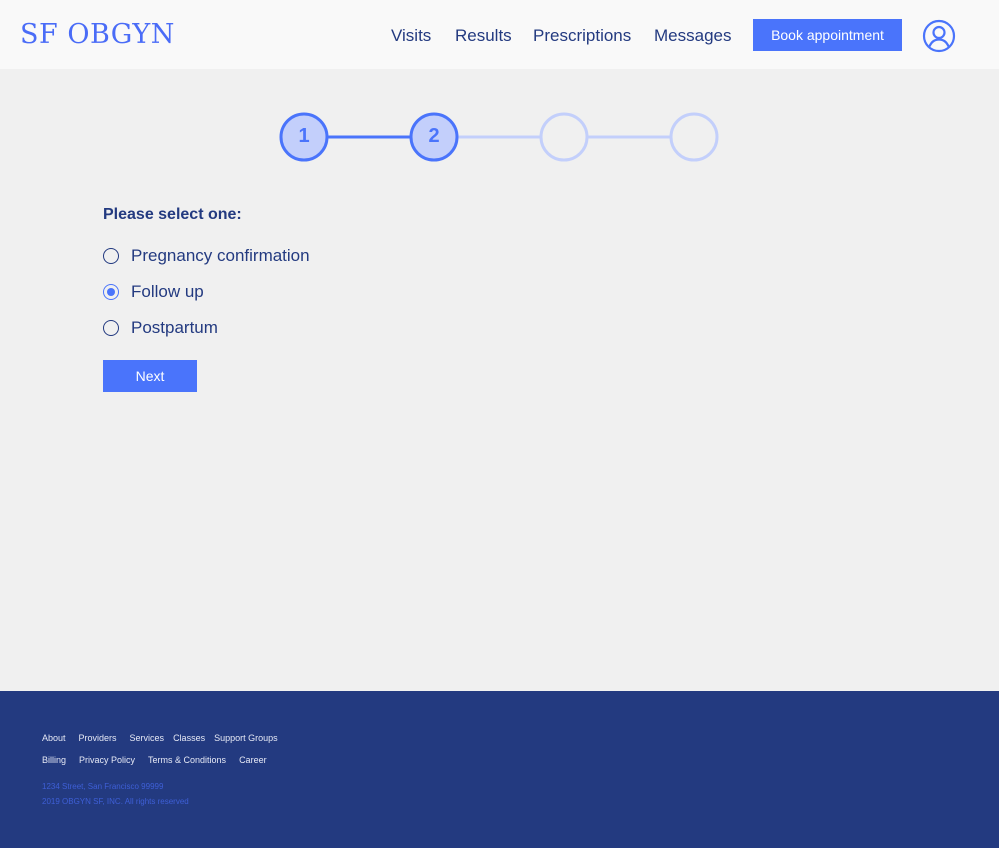  What do you see at coordinates (150, 376) in the screenshot?
I see `next-button: Next` at bounding box center [150, 376].